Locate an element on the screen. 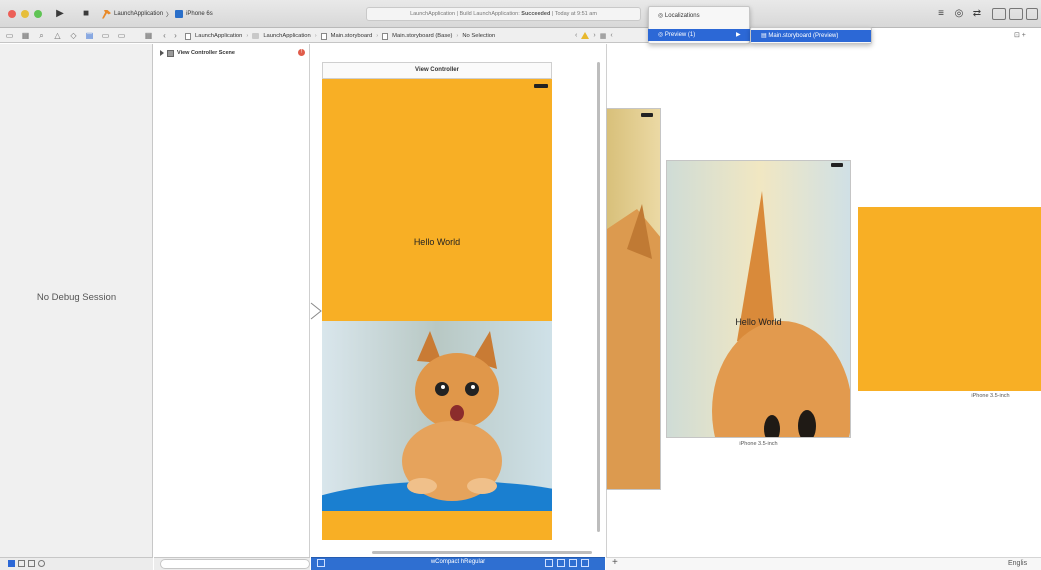 This screenshot has height=570, width=1041. debug-nav-icon: ▤ is located at coordinates (89, 35).